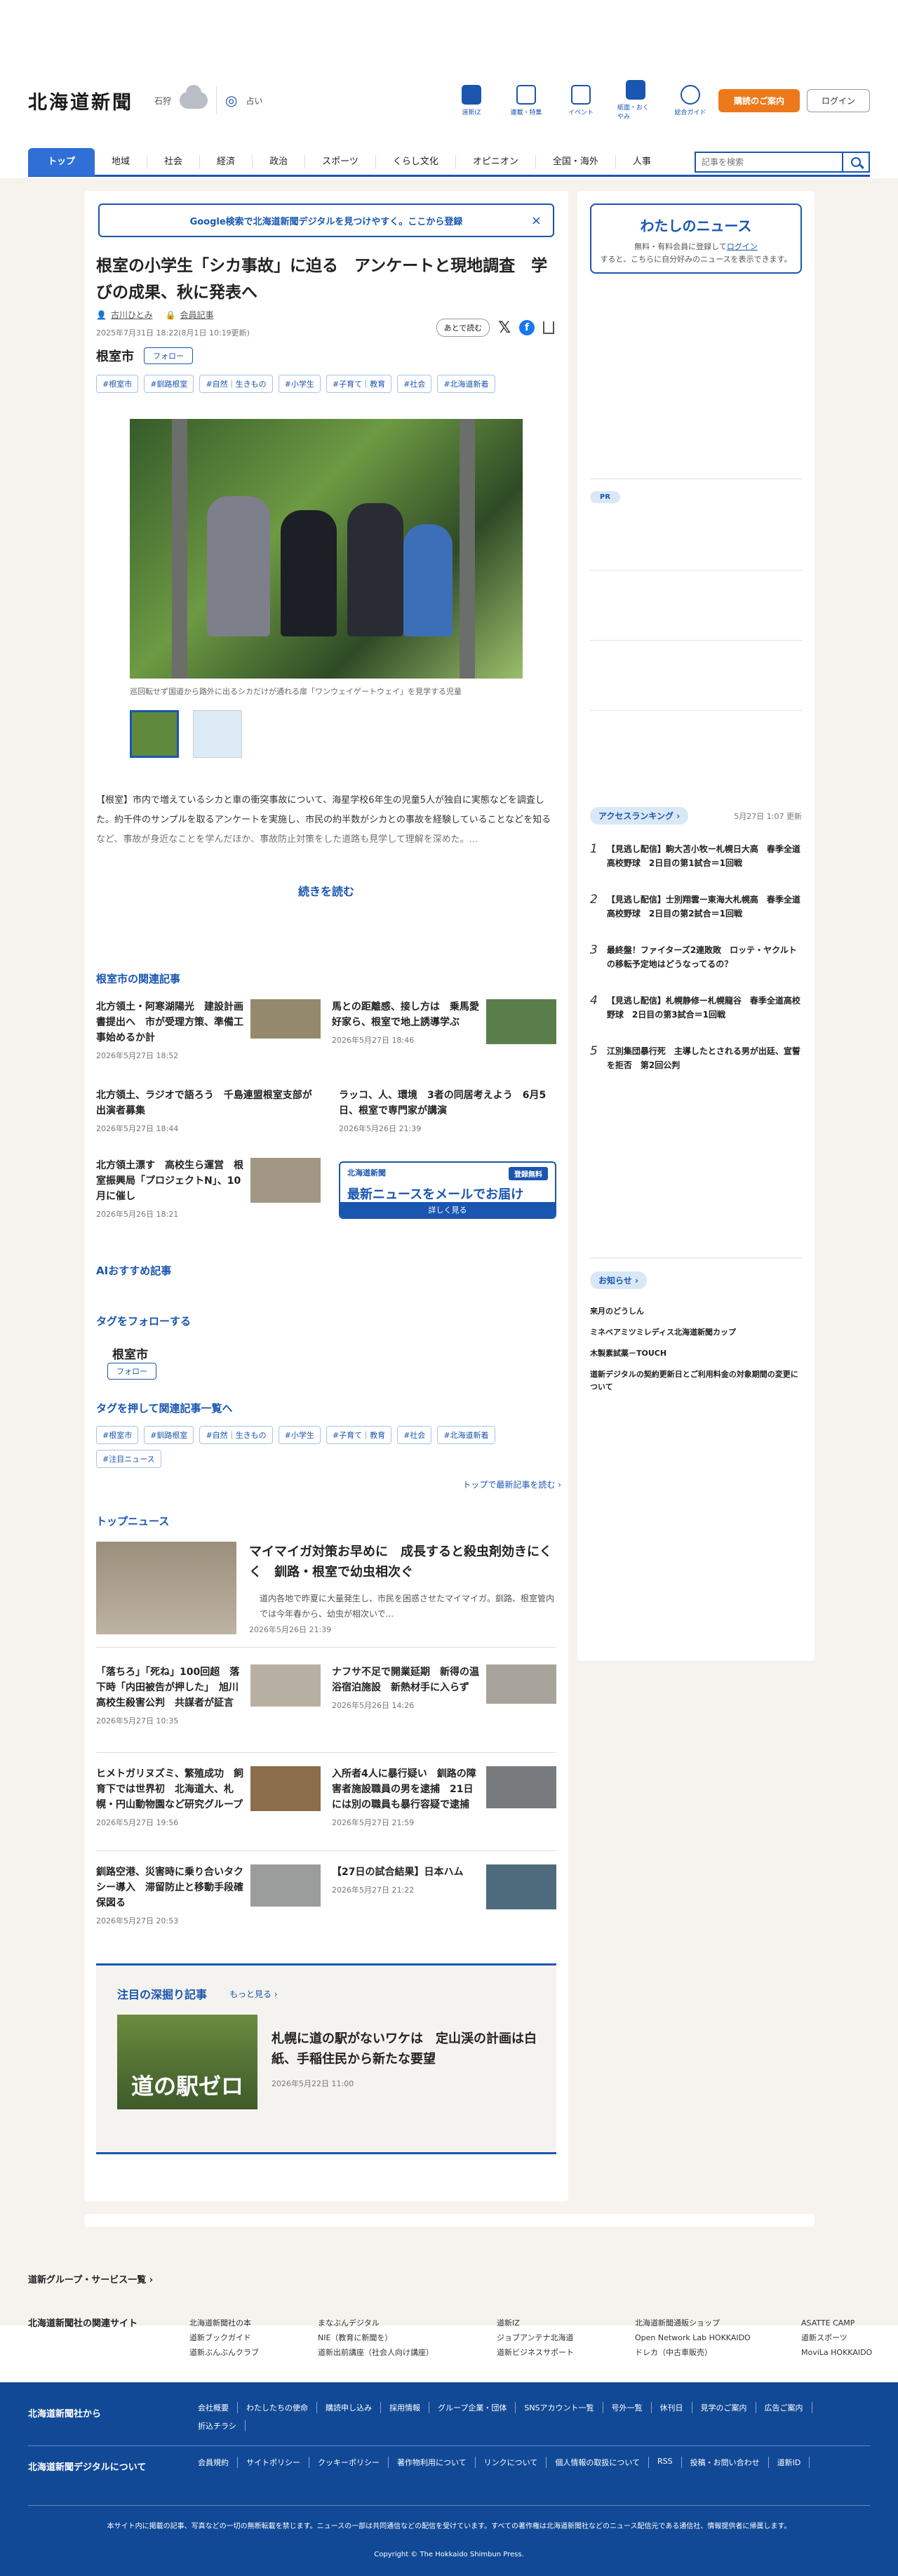  What do you see at coordinates (432, 2462) in the screenshot?
I see `footer-link: 著作物利用について` at bounding box center [432, 2462].